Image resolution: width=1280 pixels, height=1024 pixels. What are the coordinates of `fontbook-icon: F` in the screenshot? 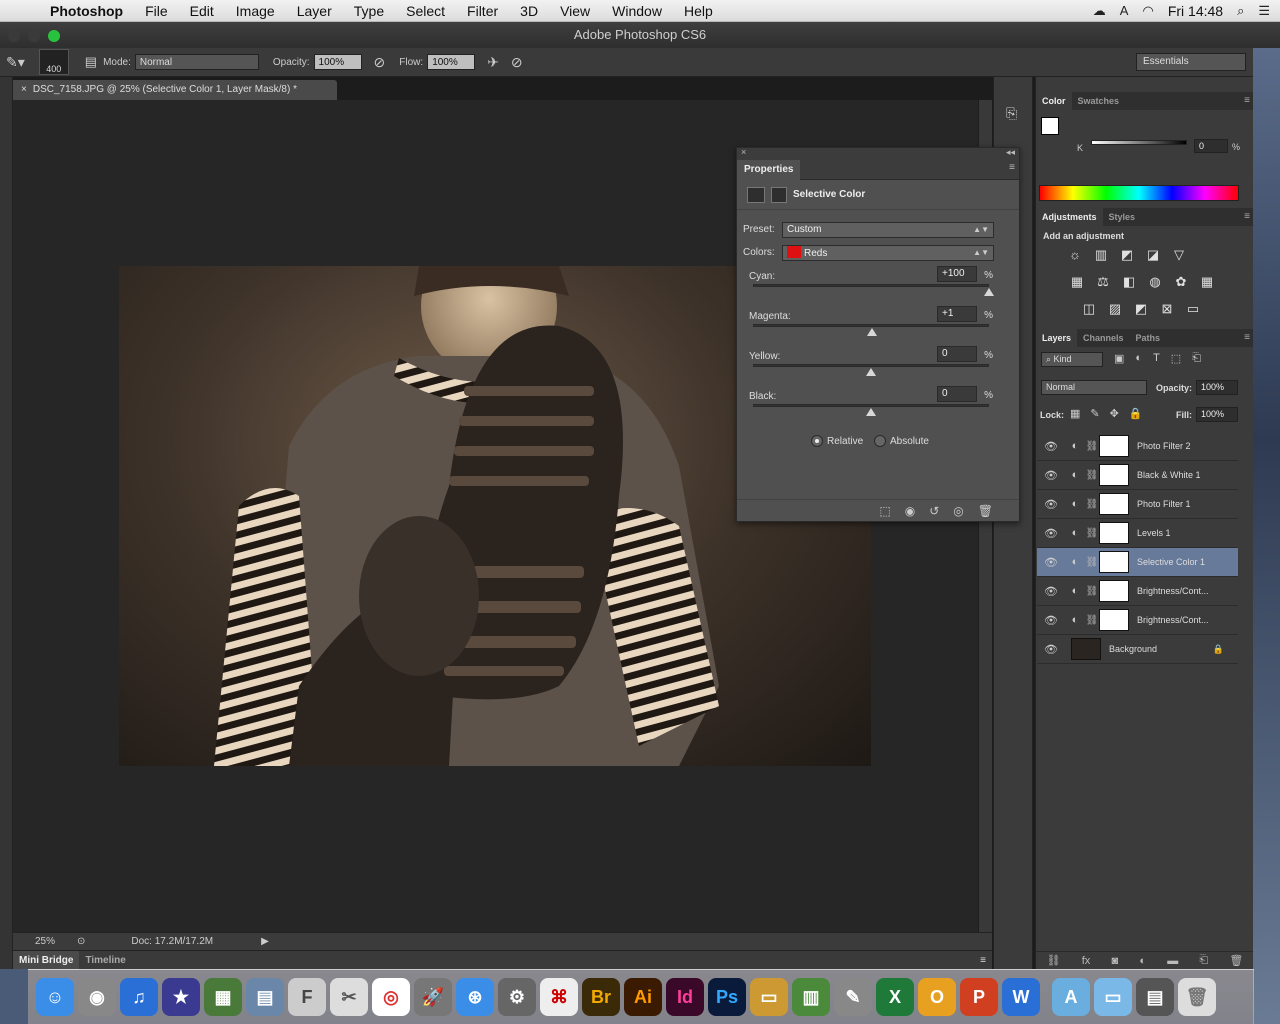 It's located at (307, 997).